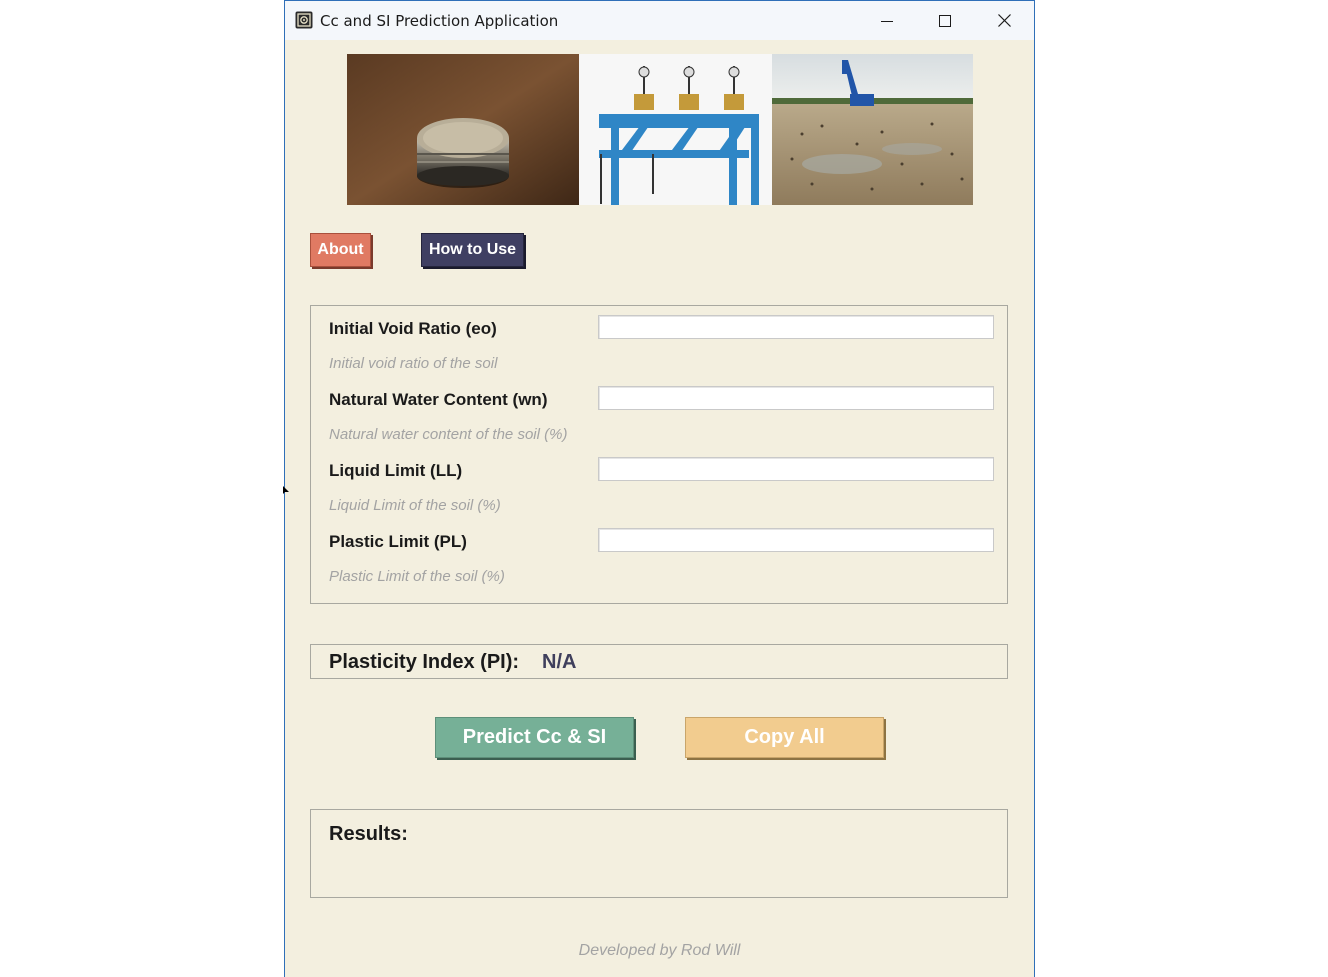 This screenshot has height=977, width=1328. I want to click on maximize-button, so click(945, 20).